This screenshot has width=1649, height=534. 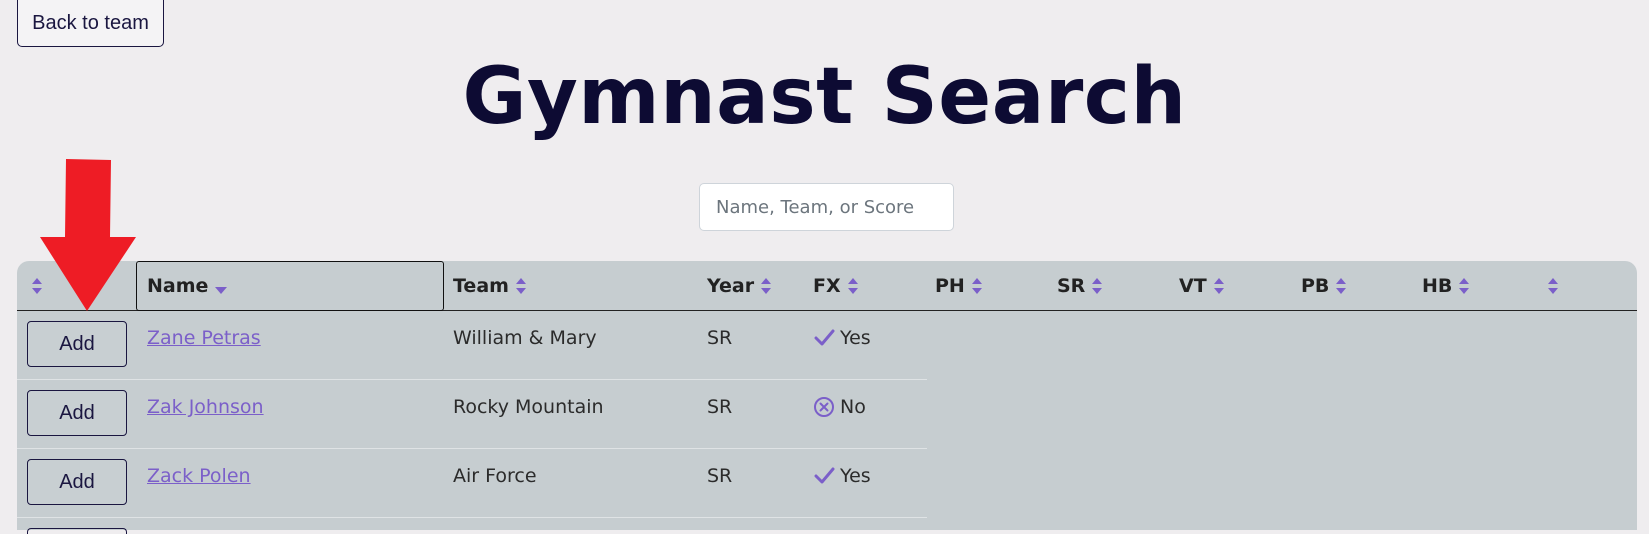 What do you see at coordinates (77, 531) in the screenshot?
I see `add-button-partial` at bounding box center [77, 531].